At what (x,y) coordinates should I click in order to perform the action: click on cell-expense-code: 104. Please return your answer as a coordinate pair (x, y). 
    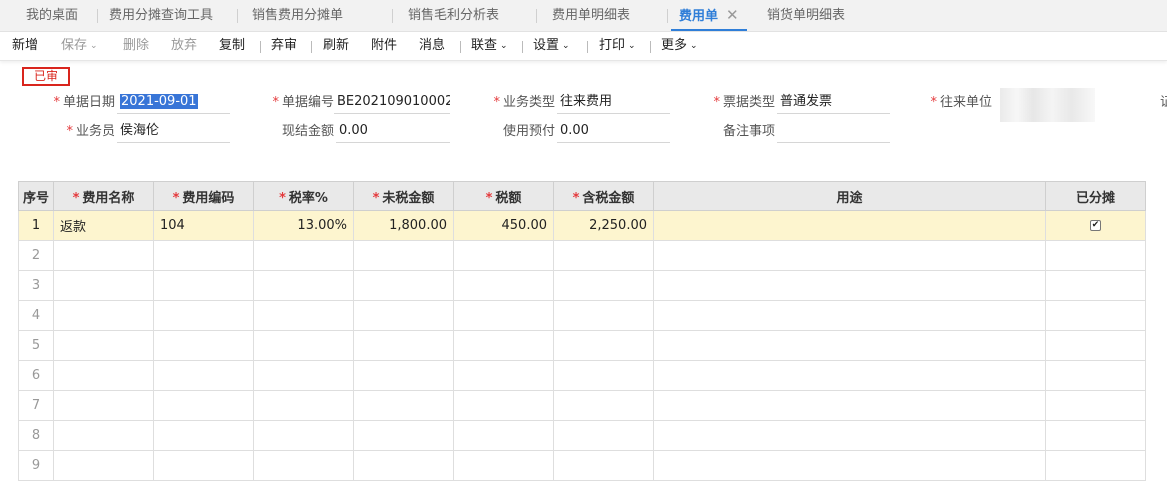
    Looking at the image, I should click on (203, 225).